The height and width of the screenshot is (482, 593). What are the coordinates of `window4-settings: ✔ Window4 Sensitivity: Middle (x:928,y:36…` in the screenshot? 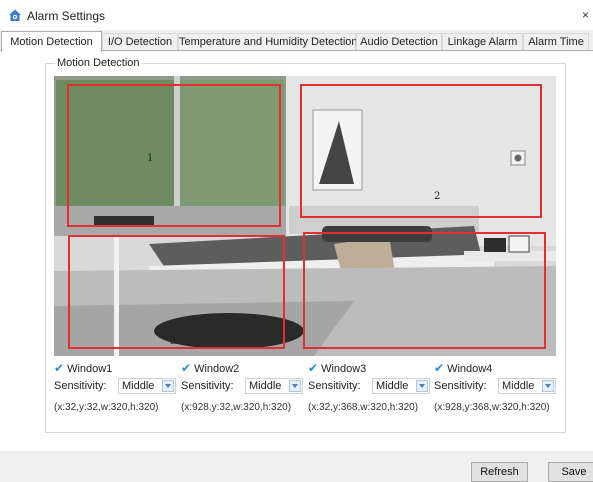 It's located at (498, 391).